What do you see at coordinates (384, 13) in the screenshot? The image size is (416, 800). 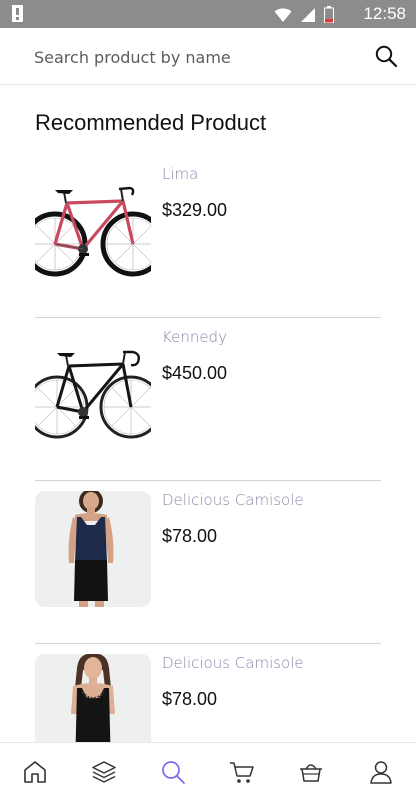 I see `status-time: 12:58` at bounding box center [384, 13].